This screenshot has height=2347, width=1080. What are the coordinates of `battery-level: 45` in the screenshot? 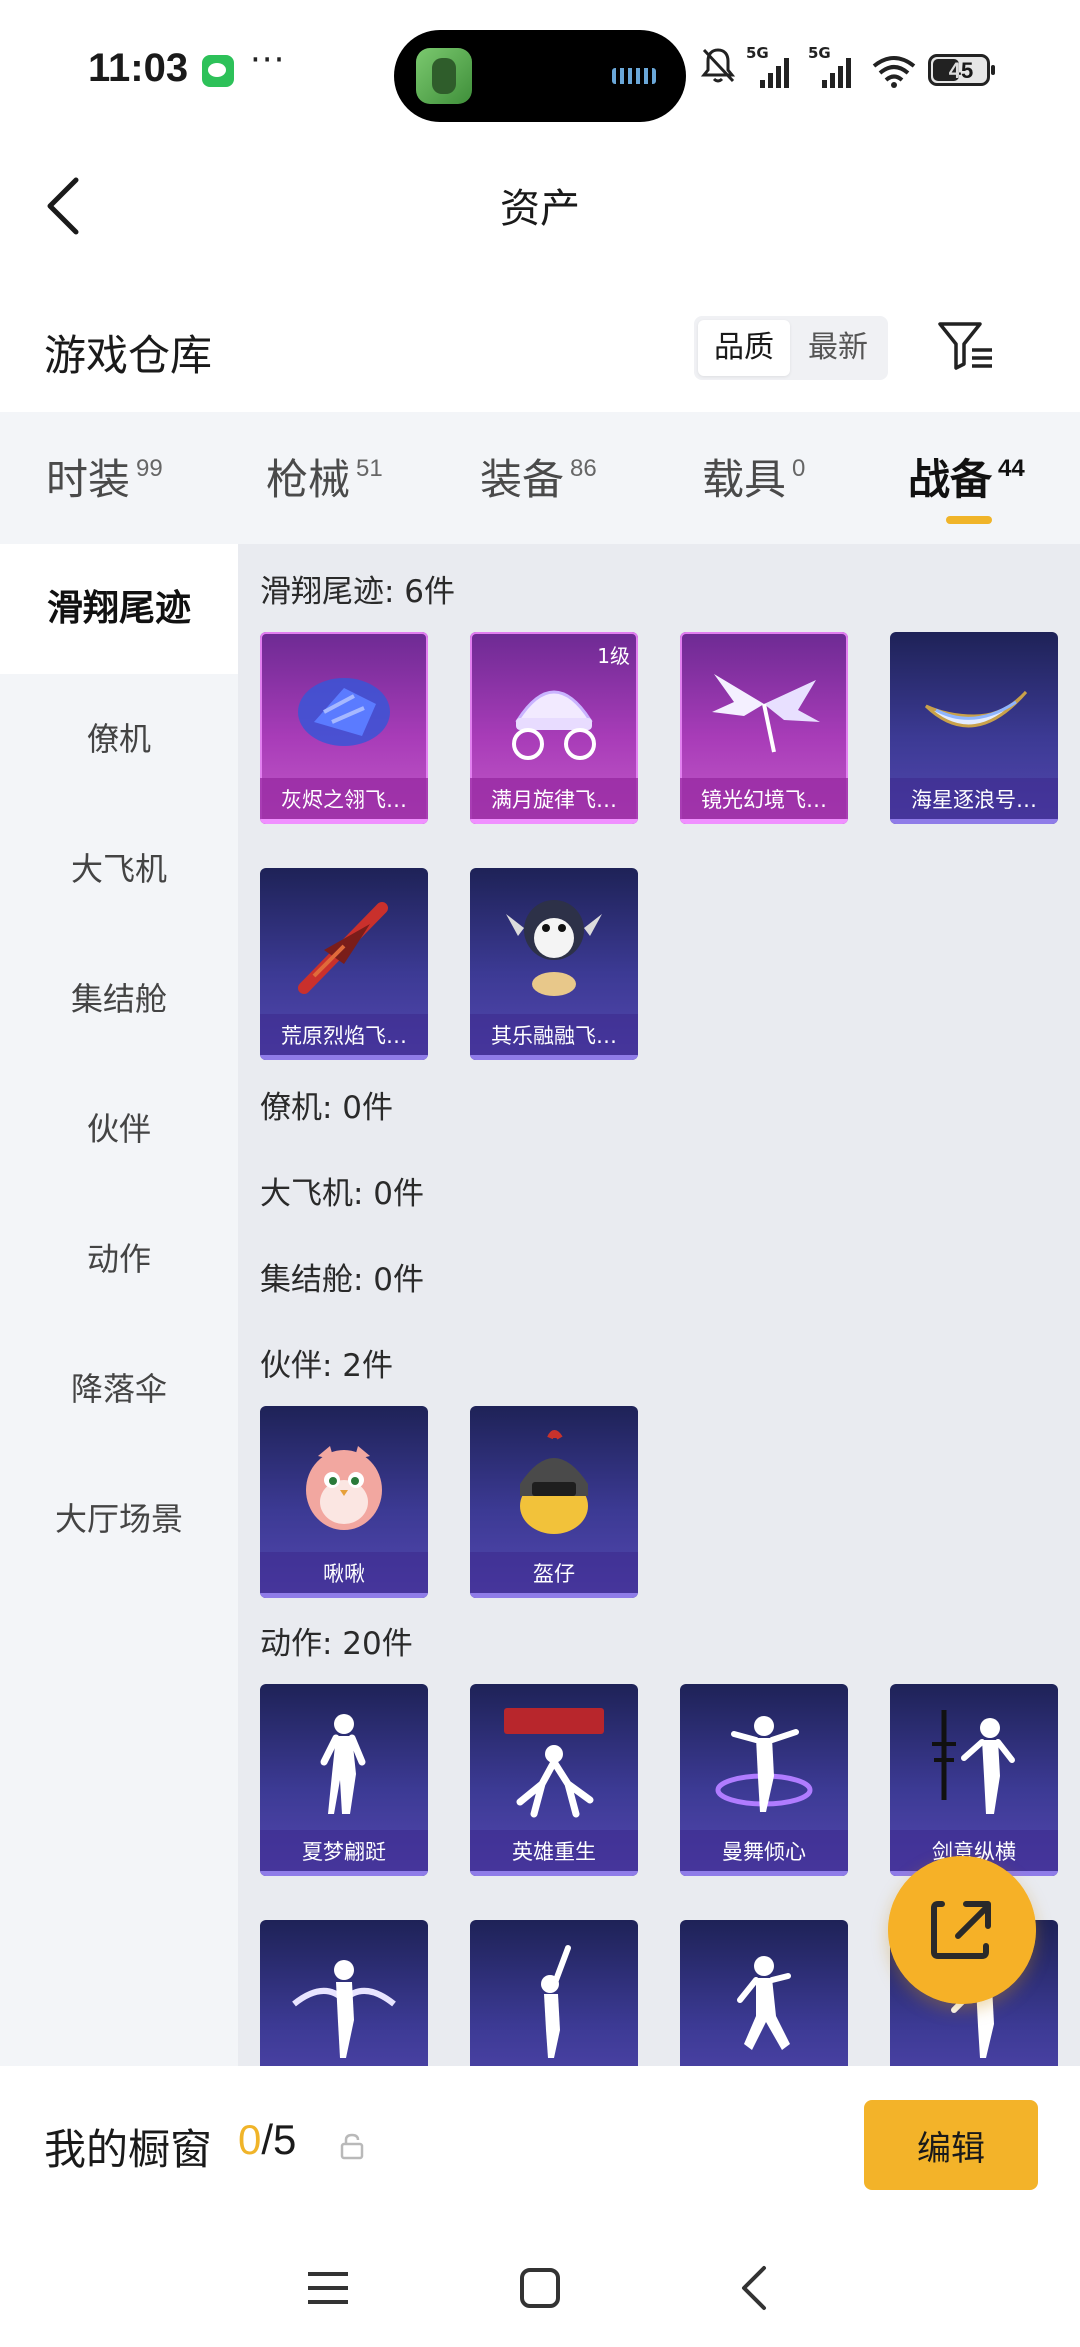 It's located at (961, 70).